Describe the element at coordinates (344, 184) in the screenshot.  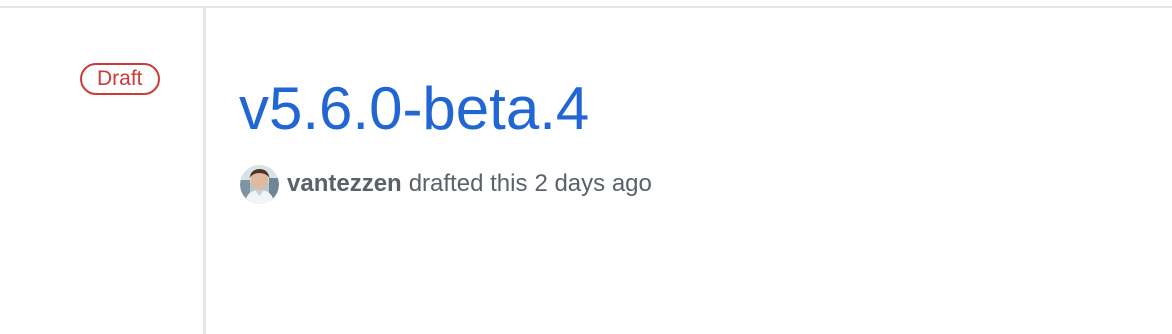
I see `author-link: vantezzen` at that location.